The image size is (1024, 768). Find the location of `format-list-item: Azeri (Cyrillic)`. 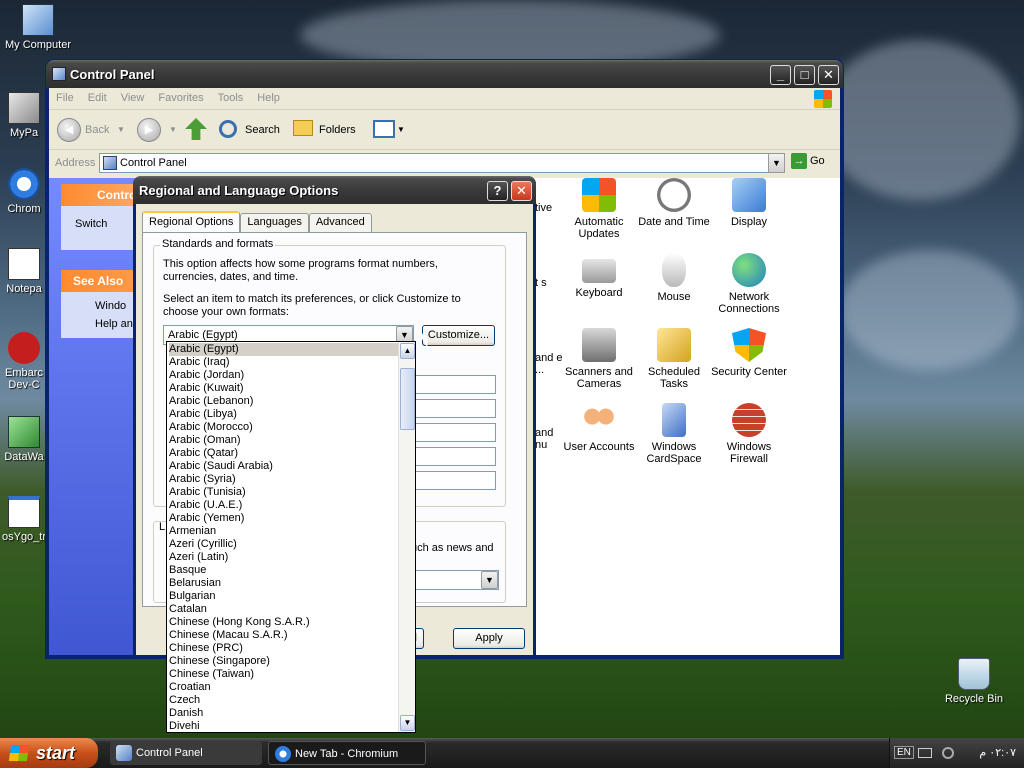

format-list-item: Azeri (Cyrillic) is located at coordinates (203, 544).